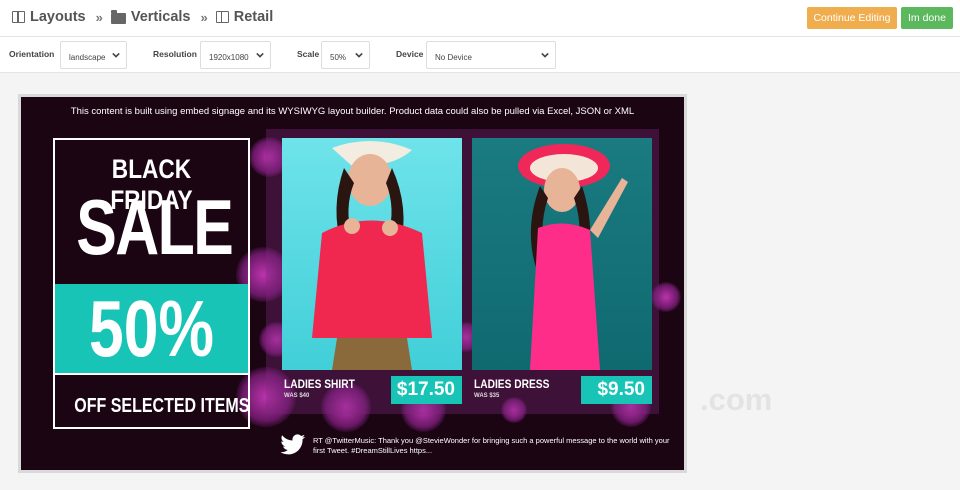 The width and height of the screenshot is (960, 490). I want to click on promo-sale: SALE, so click(155, 227).